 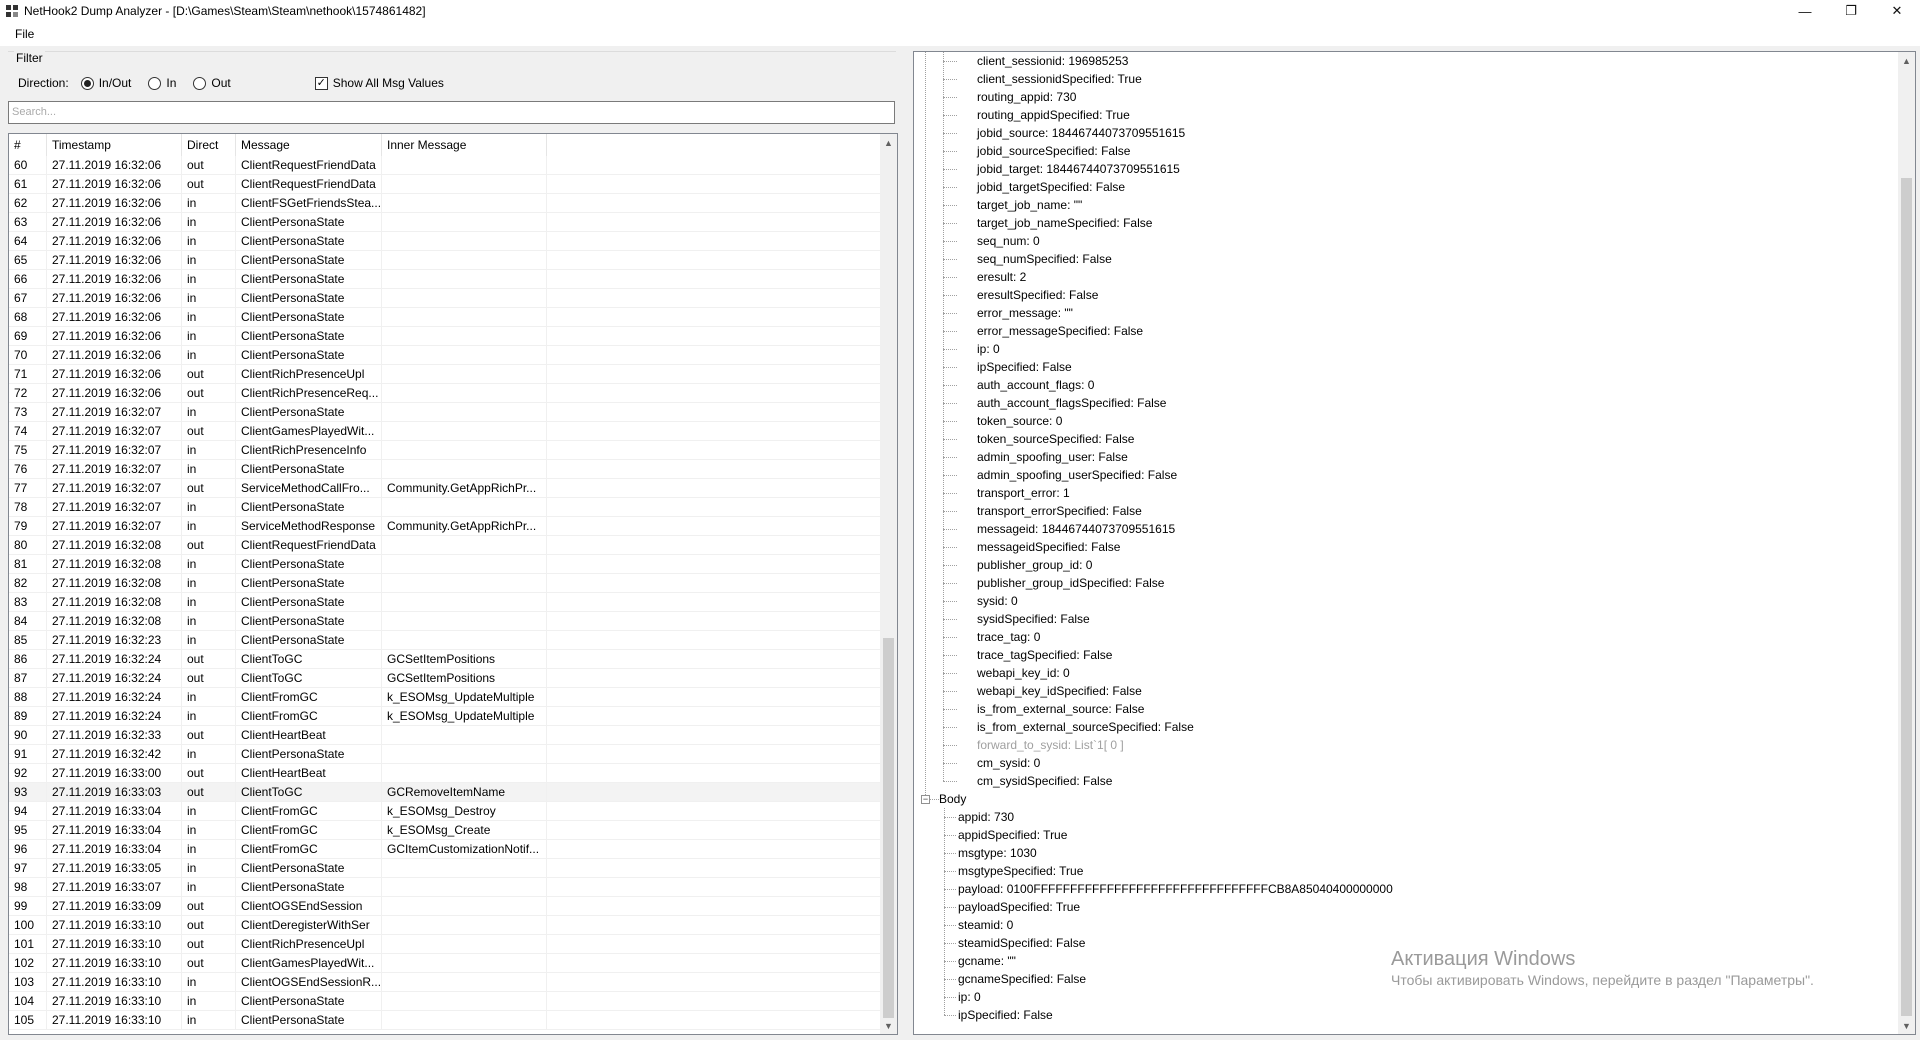 What do you see at coordinates (1026, 97) in the screenshot?
I see `tree-node-header-field: routing_appid: 730` at bounding box center [1026, 97].